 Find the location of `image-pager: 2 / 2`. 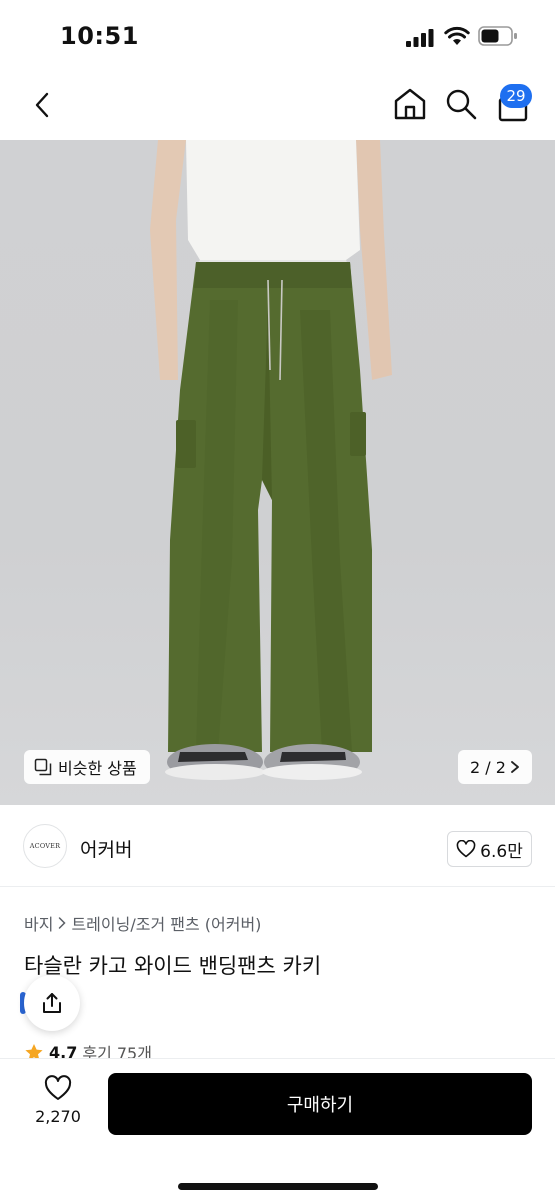

image-pager: 2 / 2 is located at coordinates (495, 767).